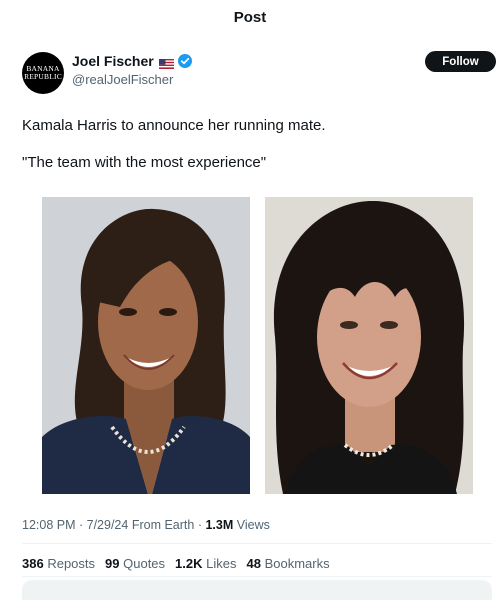 This screenshot has width=500, height=600. What do you see at coordinates (460, 61) in the screenshot?
I see `follow-button: Follow` at bounding box center [460, 61].